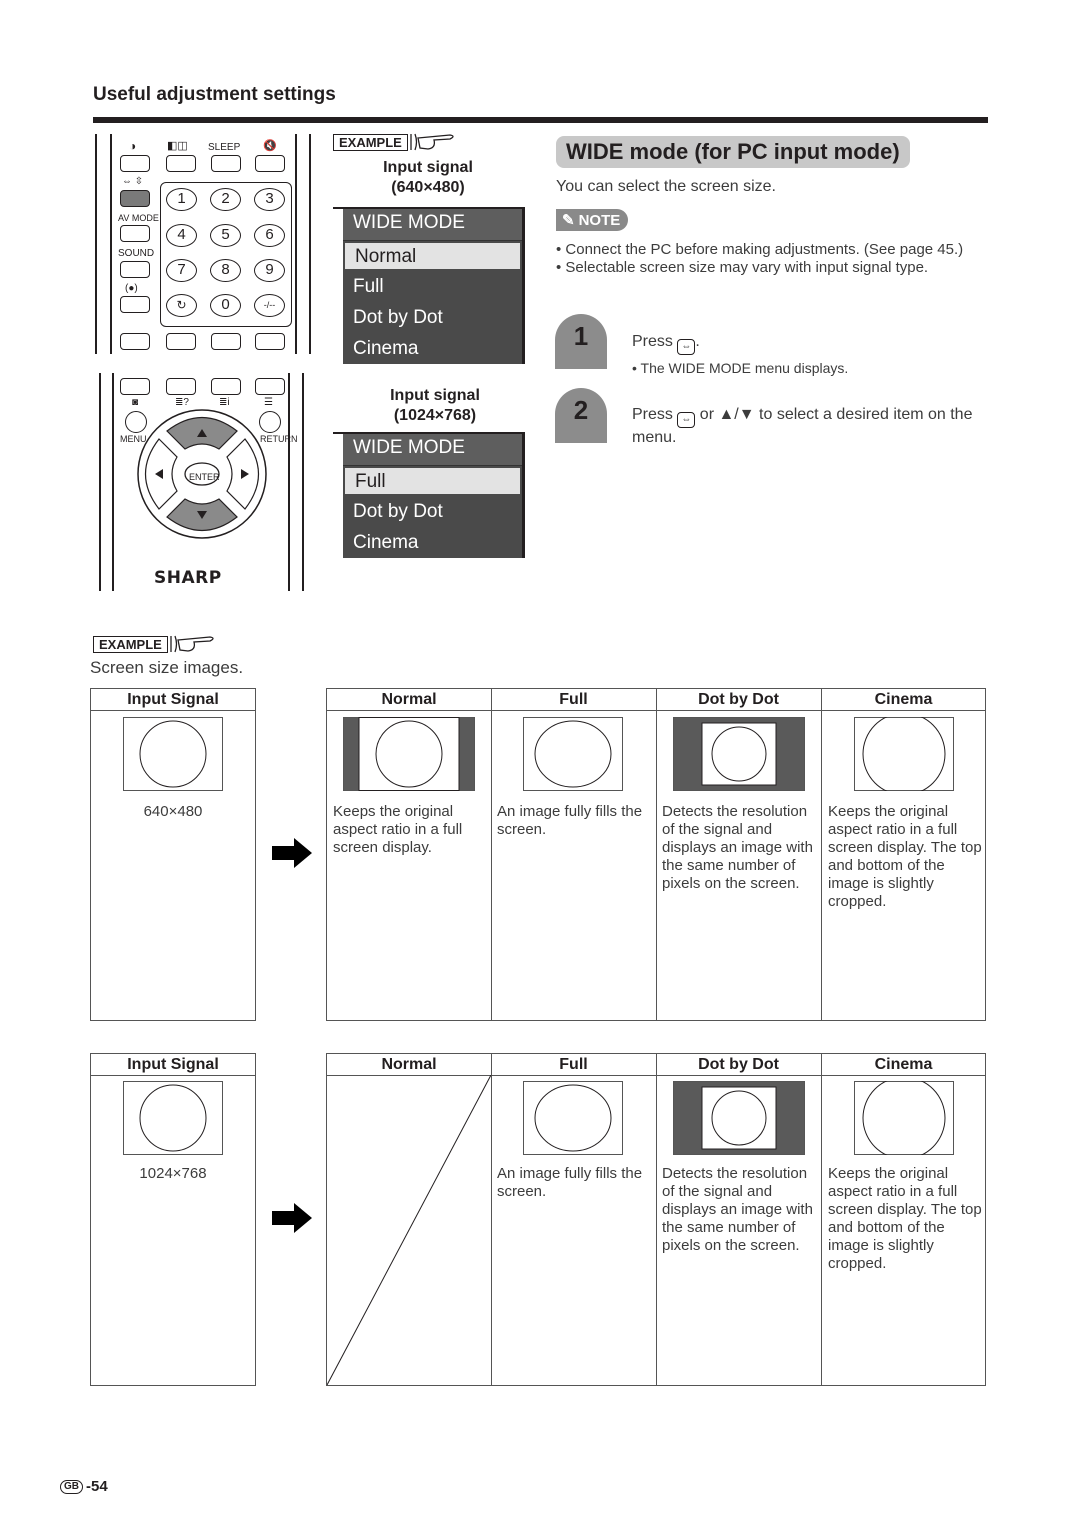 Image resolution: width=1080 pixels, height=1528 pixels. Describe the element at coordinates (599, 220) in the screenshot. I see `note-label: NOTE` at that location.